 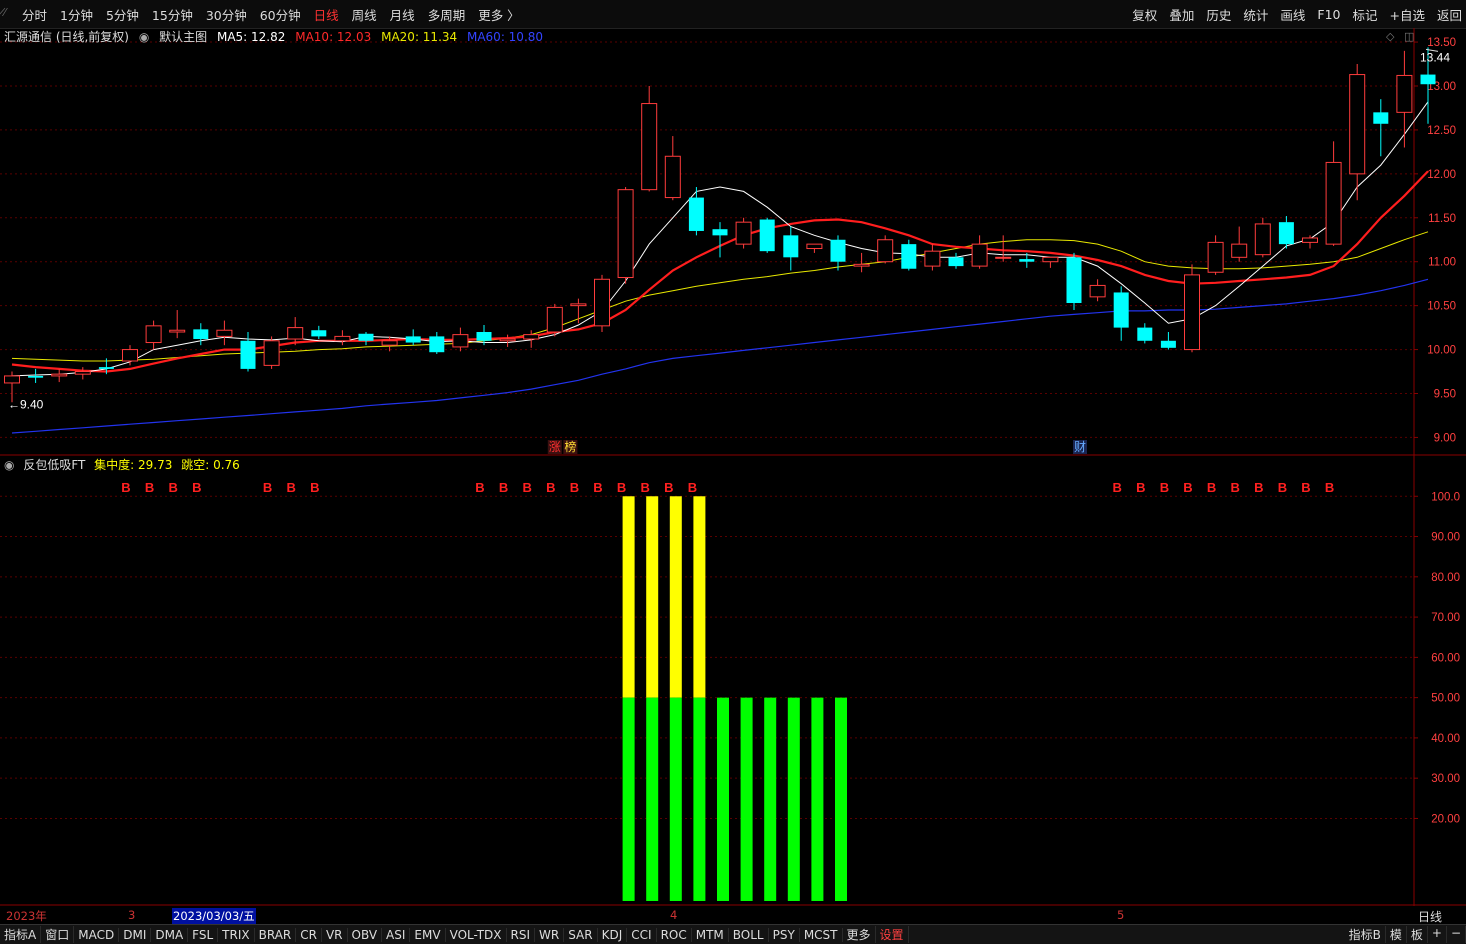 I want to click on template-label: 默认主图, so click(x=183, y=37).